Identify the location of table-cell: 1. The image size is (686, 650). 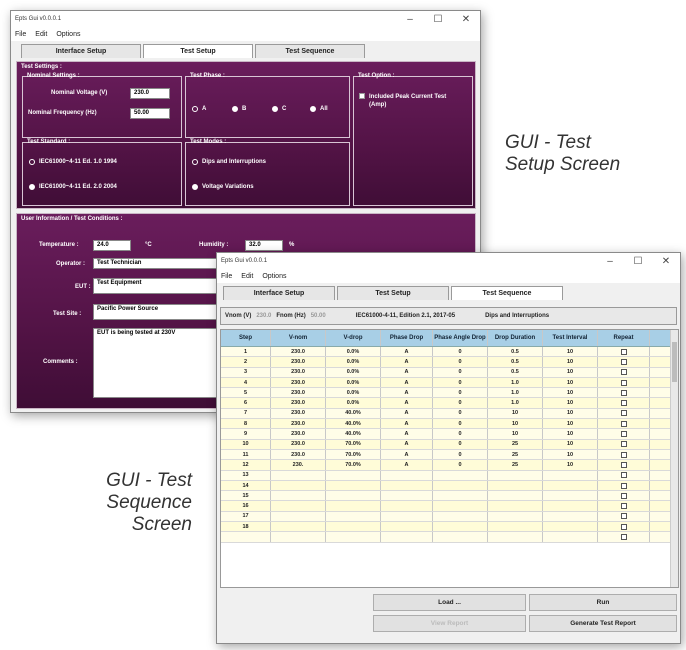
(246, 352).